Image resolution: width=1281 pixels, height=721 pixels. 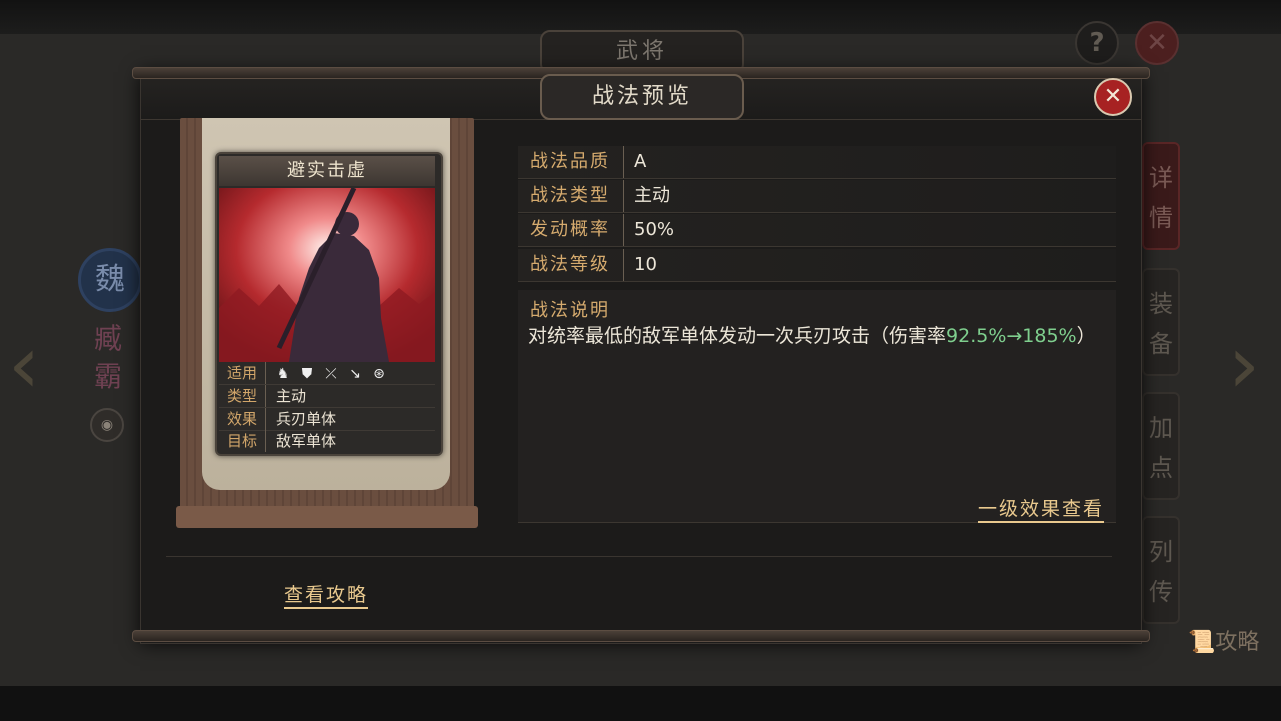 I want to click on description-text: 对统率最低的敌军单体发动一次兵刃攻击（伤害率92.5%→185%）, so click(x=818, y=336).